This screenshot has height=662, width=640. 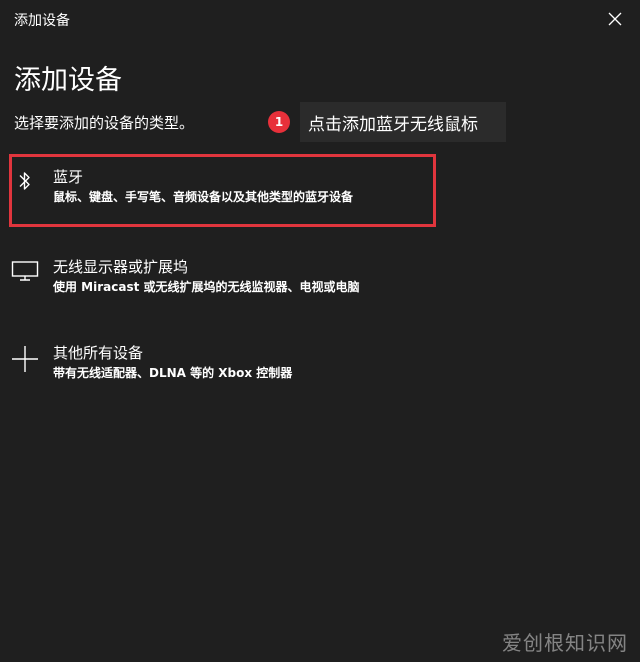 I want to click on option-description: 鼠标、键盘、手写笔、音频设备以及其他类型的蓝牙设备, so click(x=203, y=197).